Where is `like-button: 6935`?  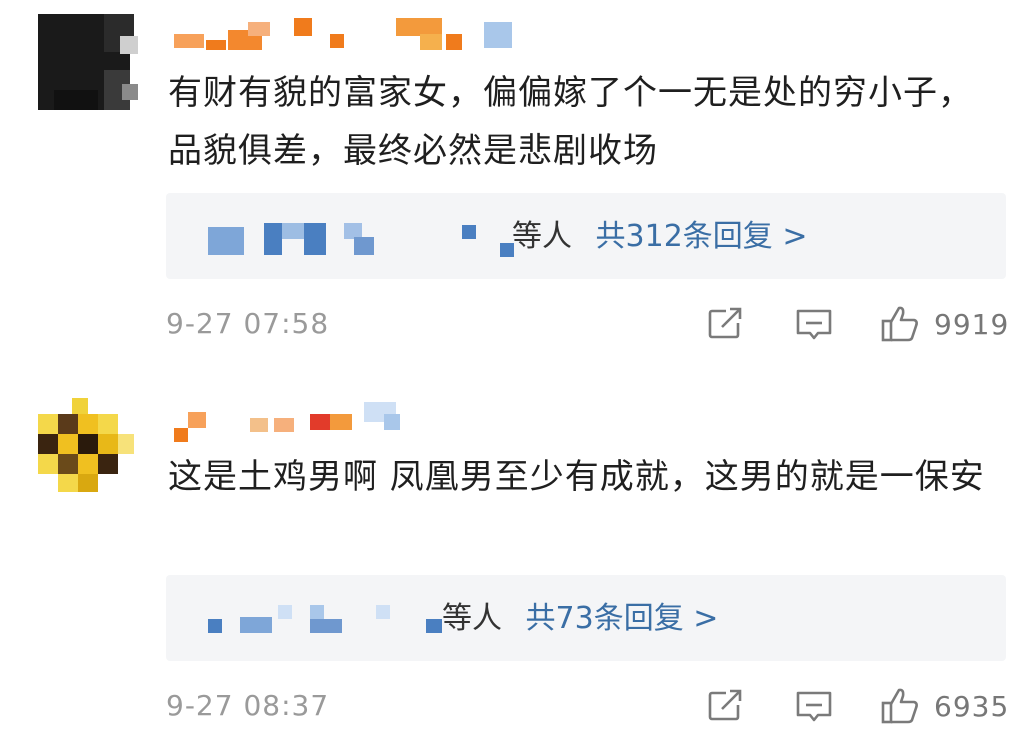
like-button: 6935 is located at coordinates (944, 706).